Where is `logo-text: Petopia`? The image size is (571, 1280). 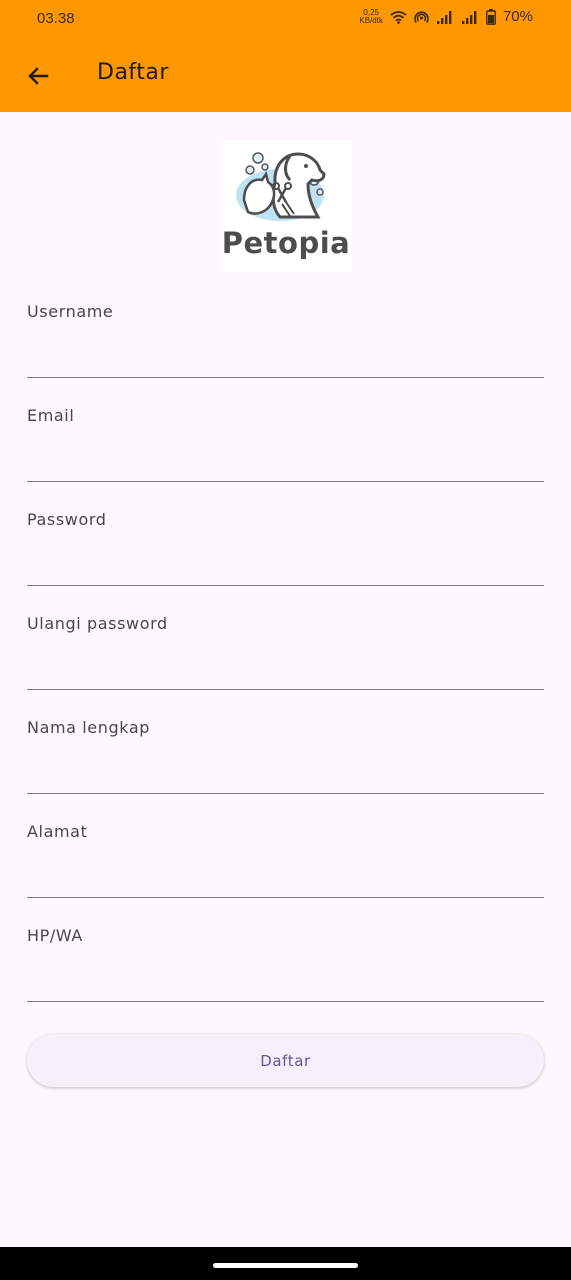 logo-text: Petopia is located at coordinates (286, 243).